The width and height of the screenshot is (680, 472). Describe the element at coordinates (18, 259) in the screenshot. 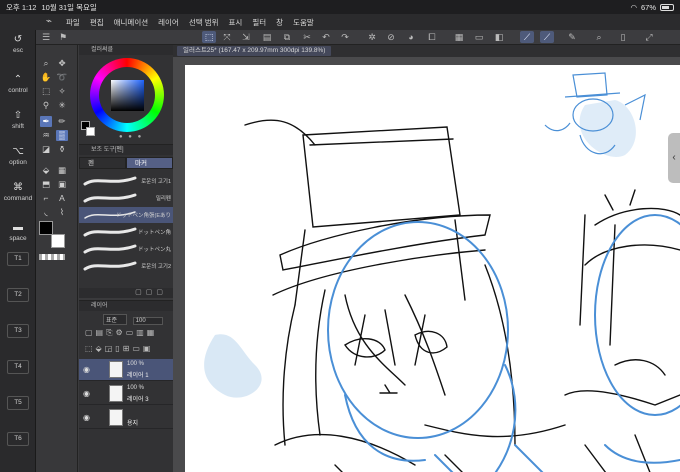

I see `shortcut-T1: T1` at that location.